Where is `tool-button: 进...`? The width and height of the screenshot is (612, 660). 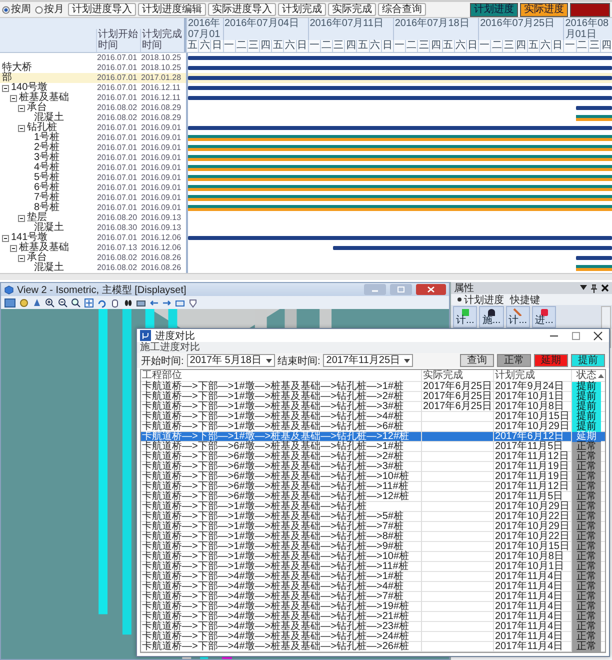
tool-button: 进... is located at coordinates (544, 317).